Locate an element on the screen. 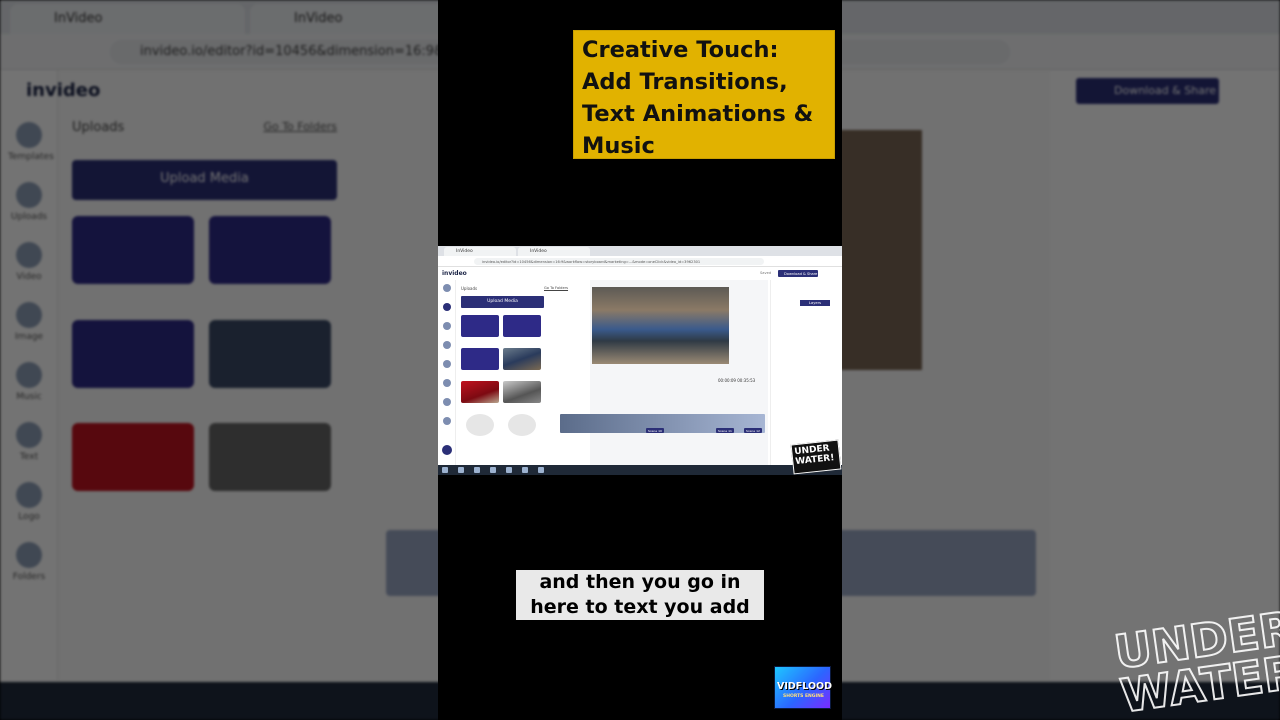 The width and height of the screenshot is (1280, 720). text-icon is located at coordinates (447, 383).